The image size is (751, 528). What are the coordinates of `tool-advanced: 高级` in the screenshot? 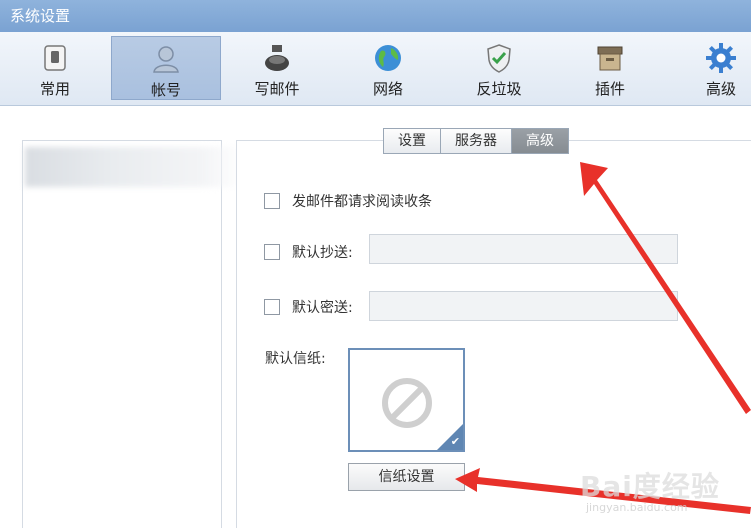 It's located at (708, 68).